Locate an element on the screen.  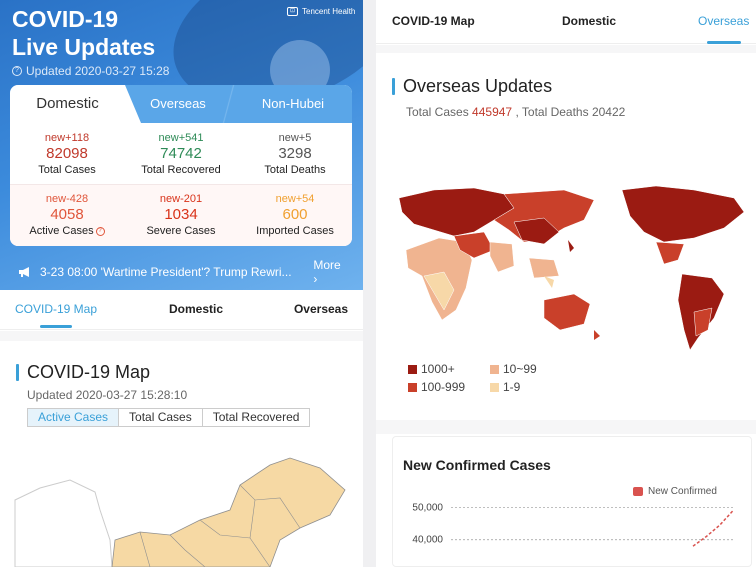
map-filter: Active Cases Total Cases Total Recovered is located at coordinates (169, 417).